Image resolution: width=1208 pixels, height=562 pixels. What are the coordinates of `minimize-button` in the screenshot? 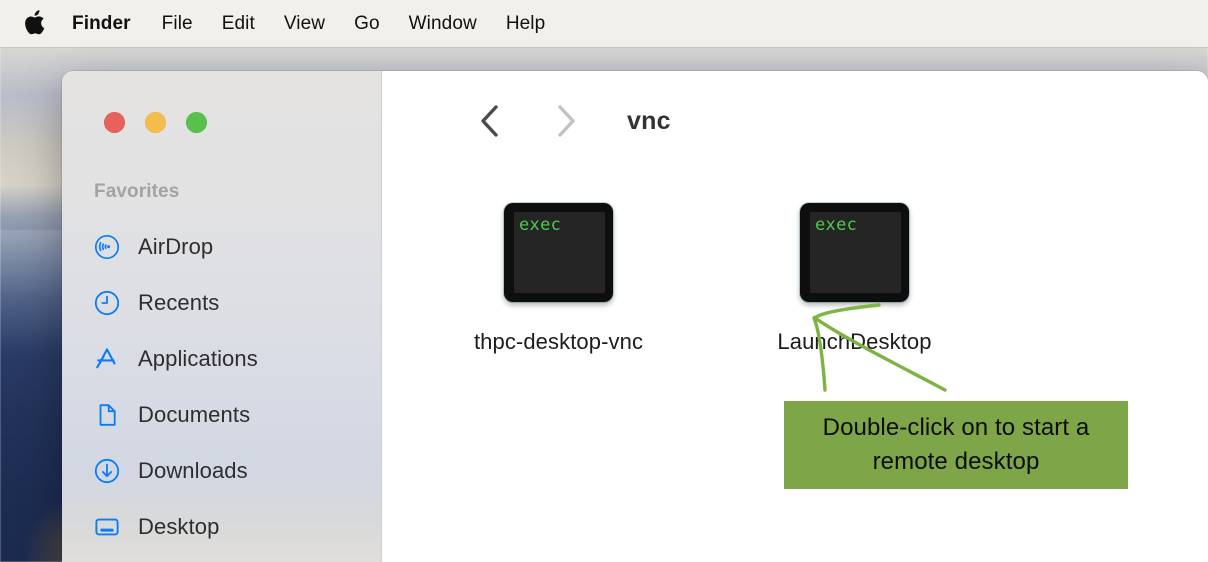 It's located at (155, 122).